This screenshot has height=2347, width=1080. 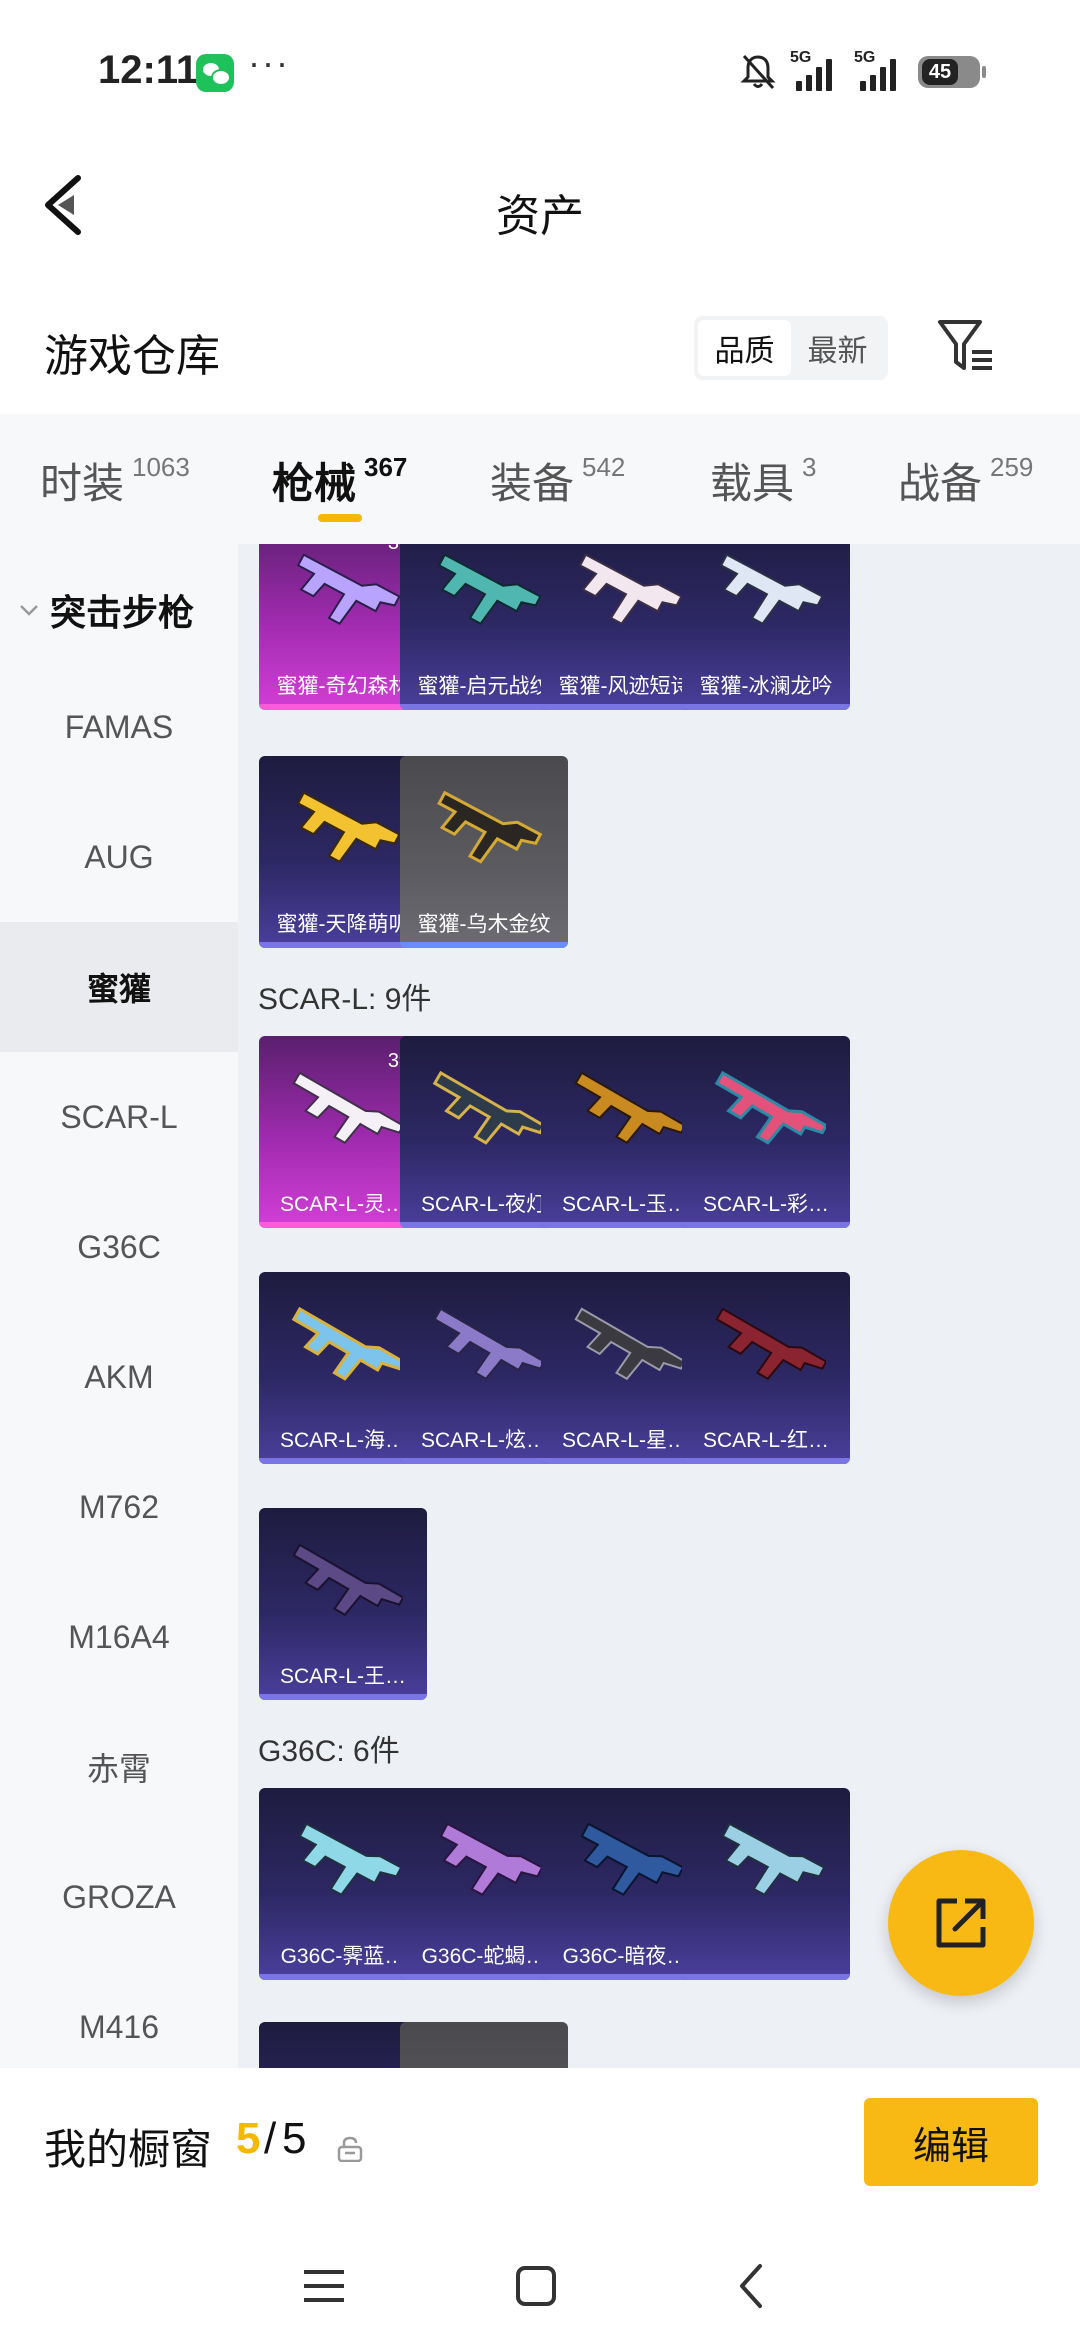 What do you see at coordinates (965, 480) in the screenshot?
I see `tab-supplies: 战备 259` at bounding box center [965, 480].